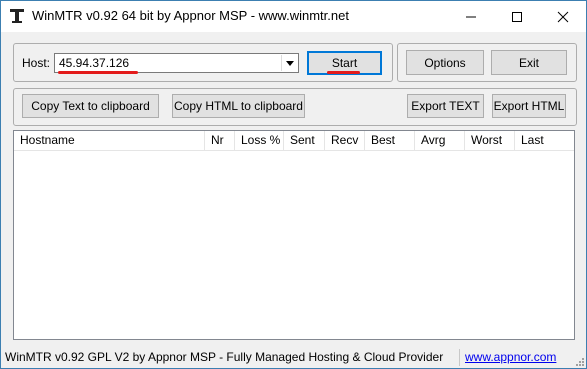 The height and width of the screenshot is (369, 587). What do you see at coordinates (17, 16) in the screenshot?
I see `app-icon` at bounding box center [17, 16].